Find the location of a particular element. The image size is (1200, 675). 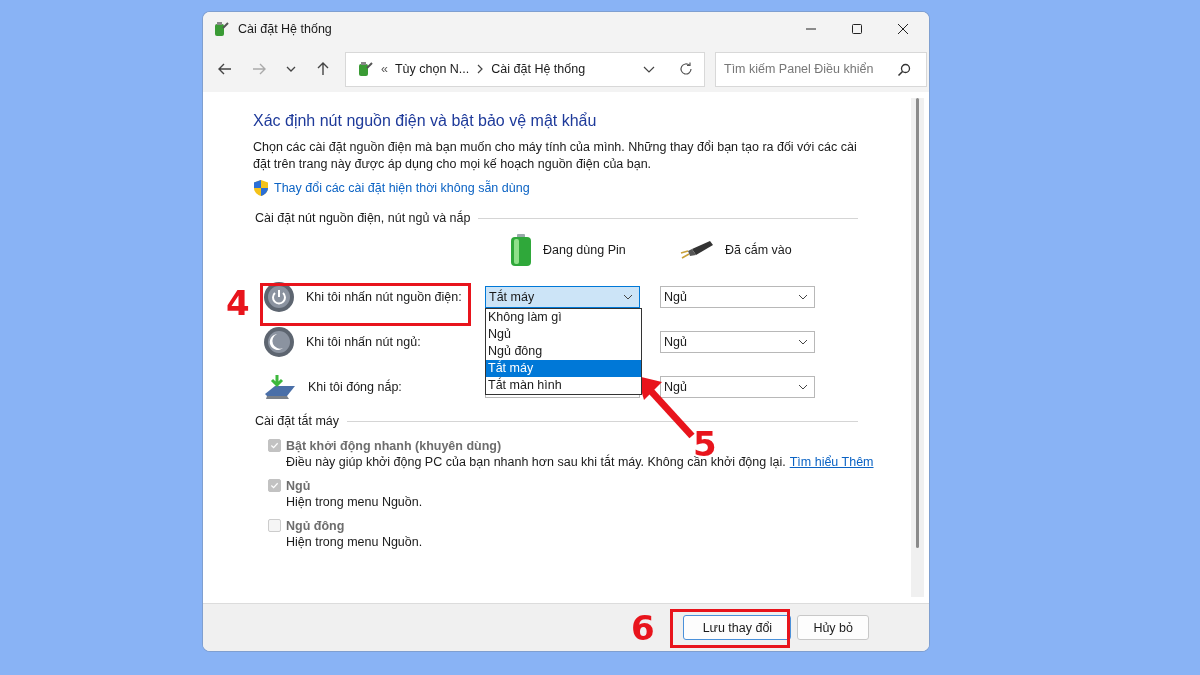

step-number: 4 is located at coordinates (238, 303).